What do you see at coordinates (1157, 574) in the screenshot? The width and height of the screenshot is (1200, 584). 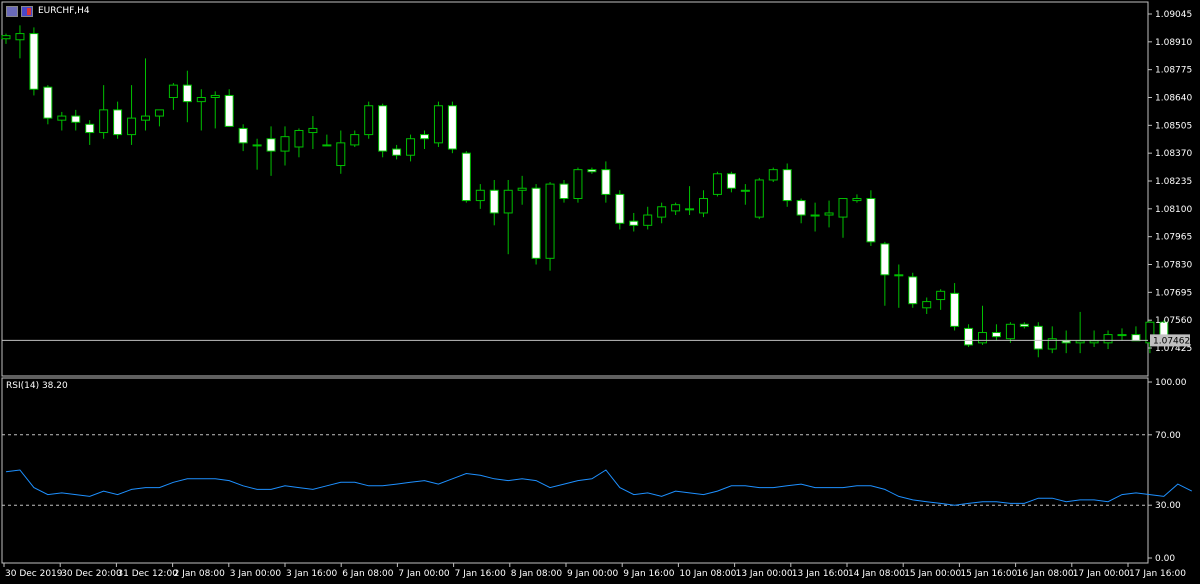 I see `time-tick-label: 17 Jan 16:00` at bounding box center [1157, 574].